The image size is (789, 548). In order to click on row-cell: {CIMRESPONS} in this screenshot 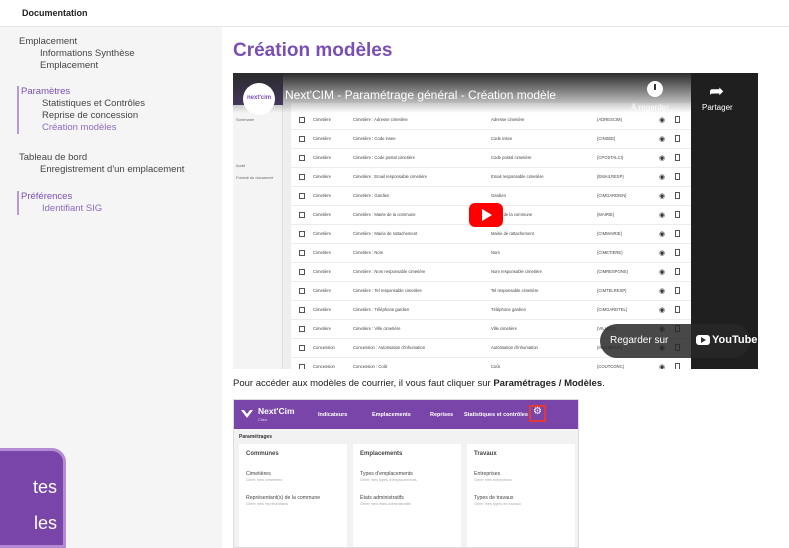, I will do `click(612, 271)`.